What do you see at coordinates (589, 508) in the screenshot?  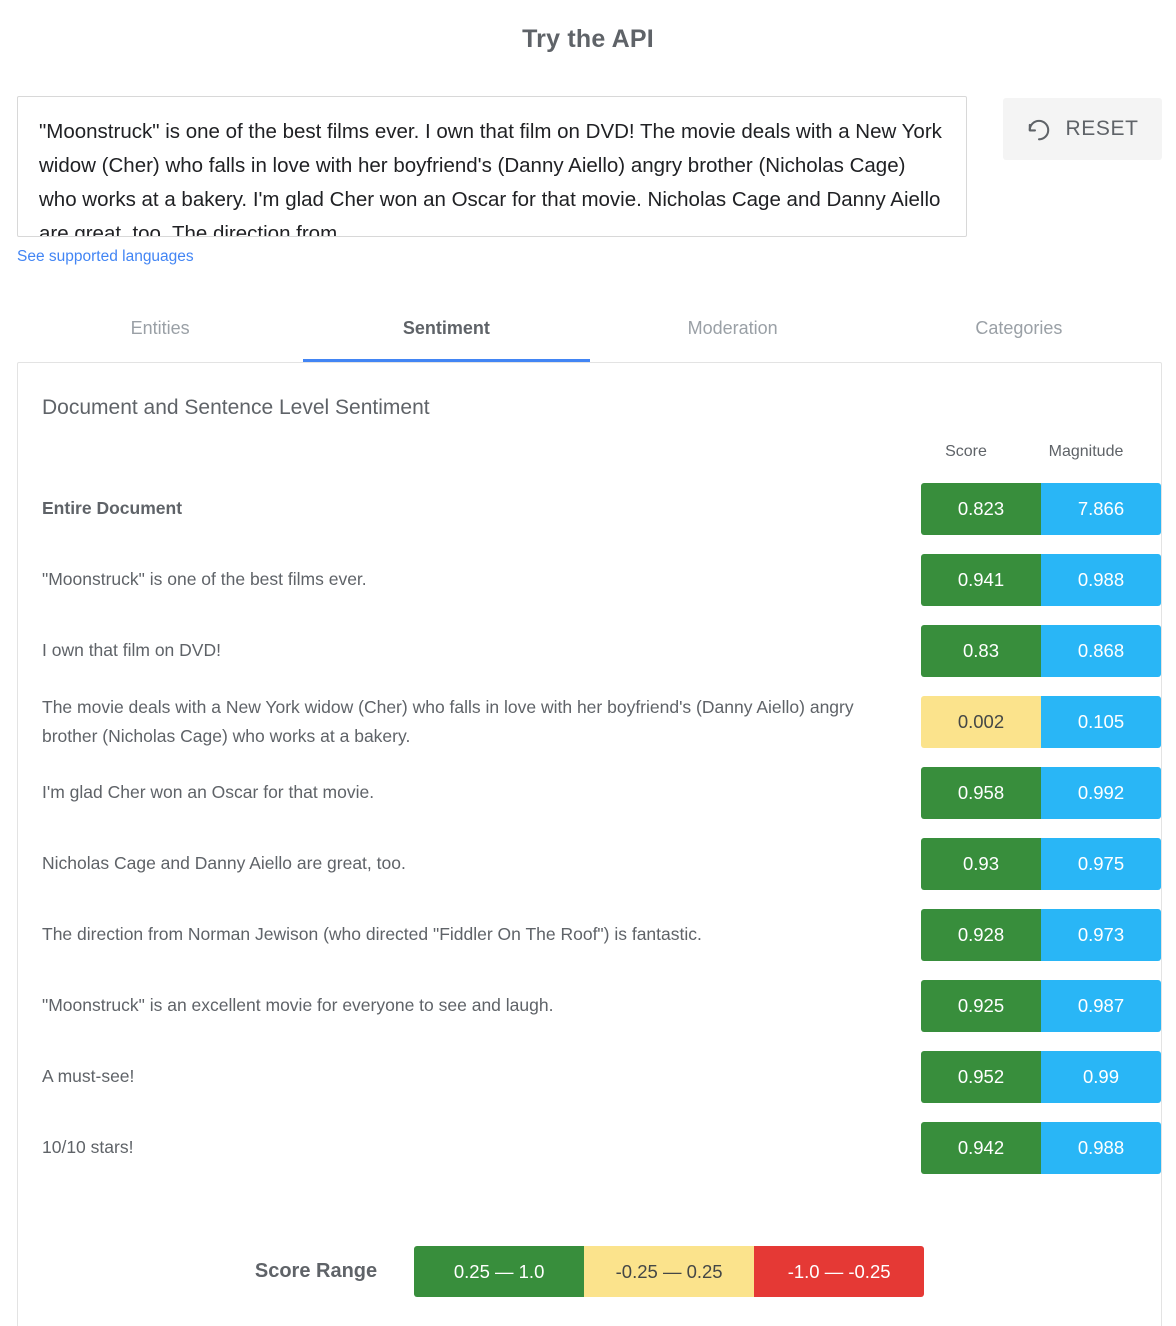 I see `table-row: Entire Document 0.823 7.866` at bounding box center [589, 508].